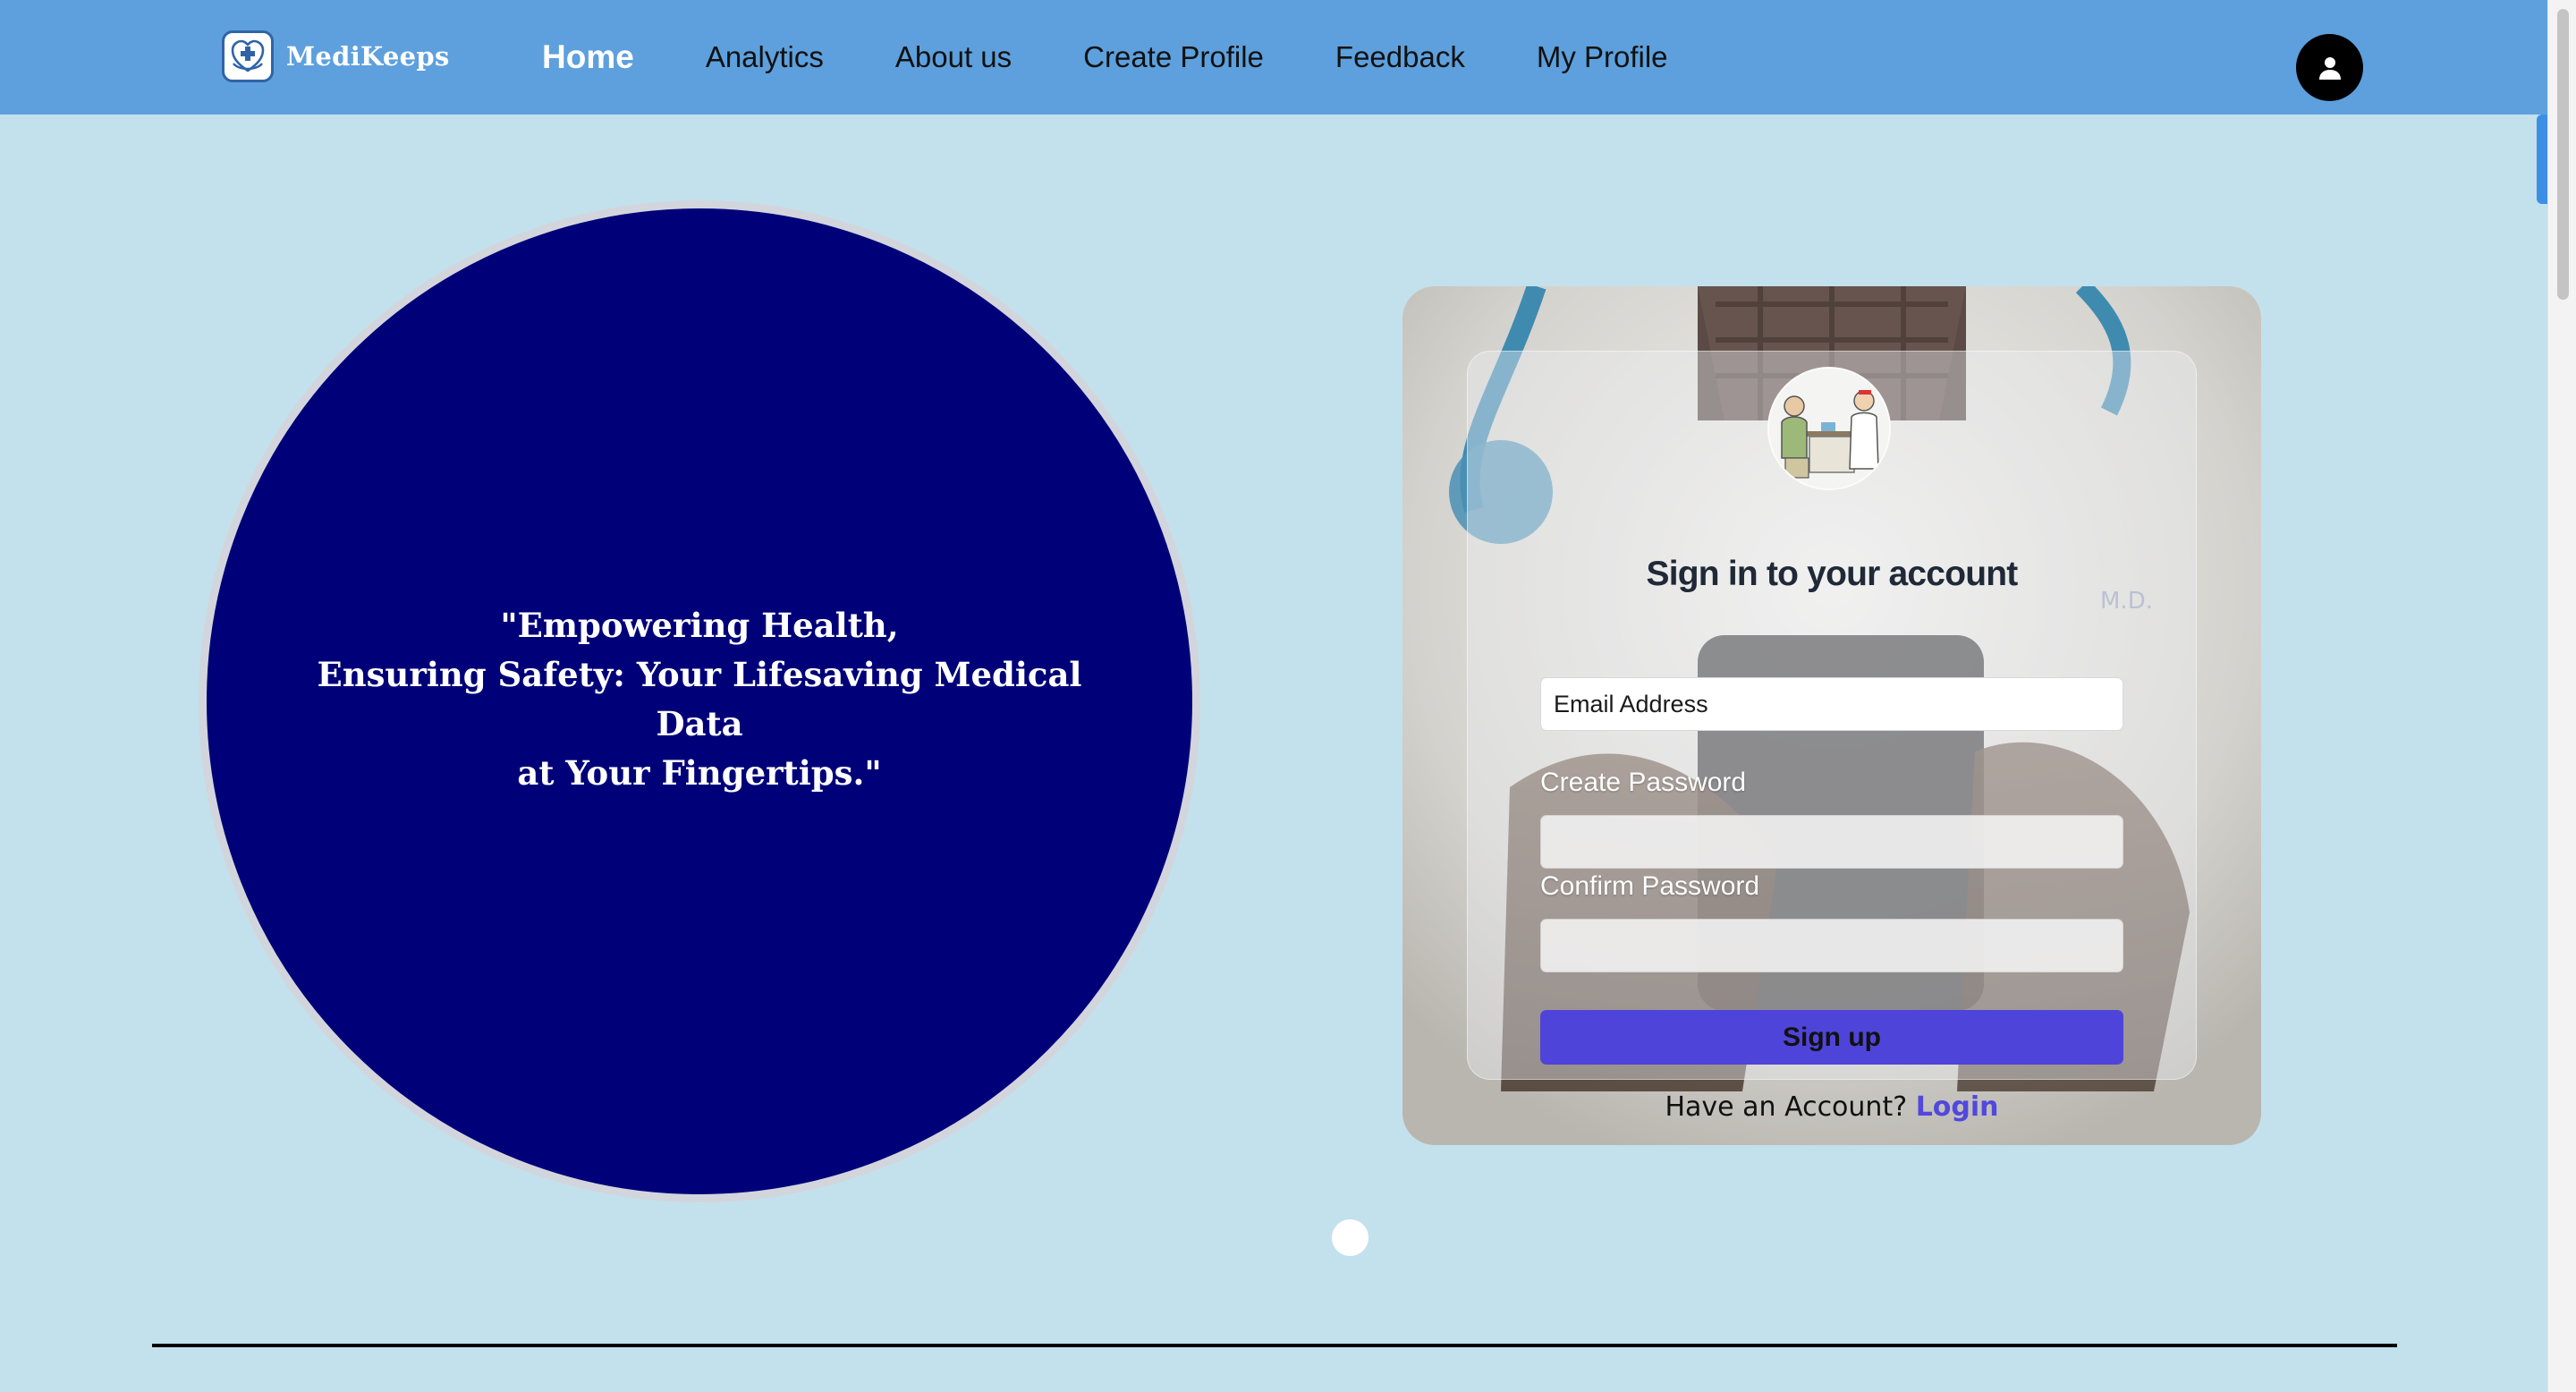 Image resolution: width=2576 pixels, height=1392 pixels. I want to click on section-divider, so click(1274, 1345).